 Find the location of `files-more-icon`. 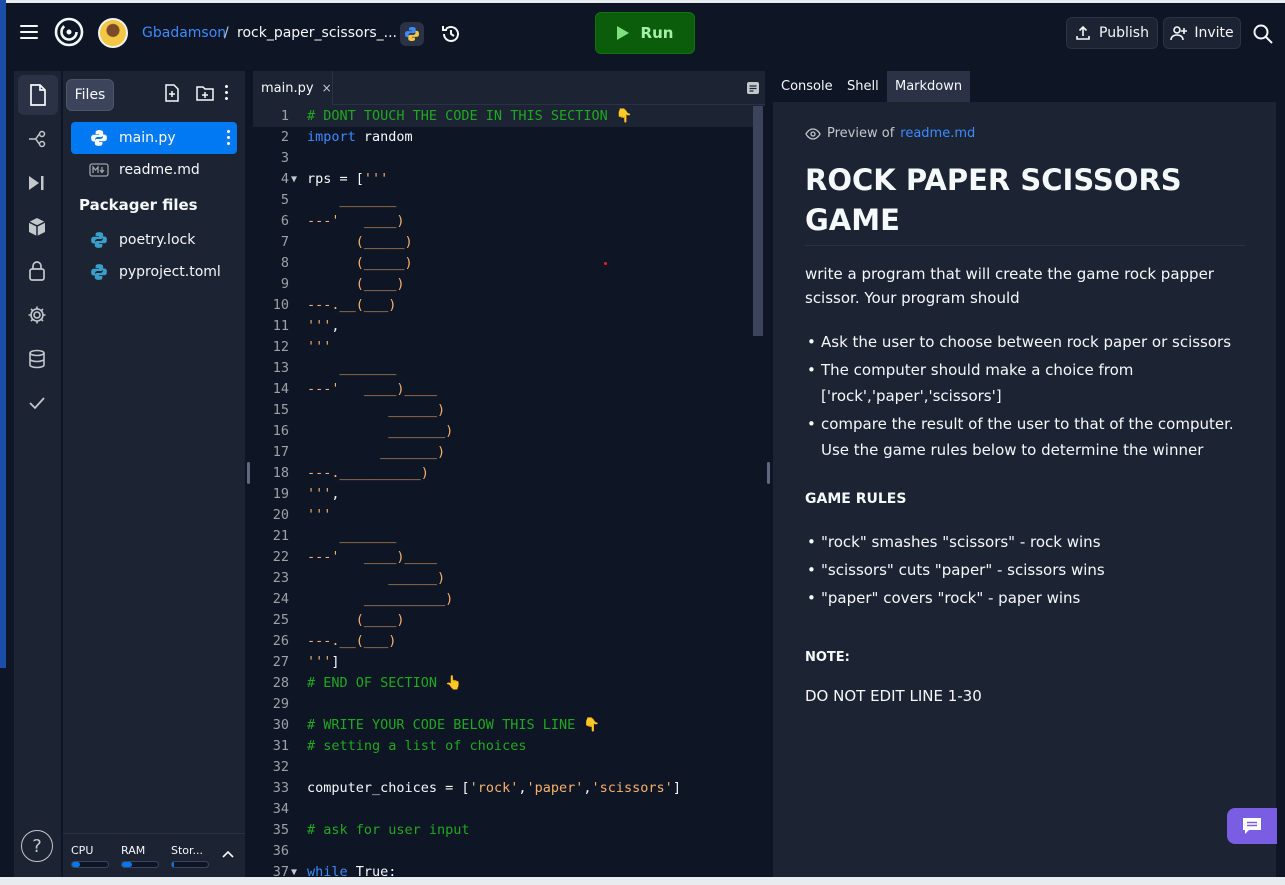

files-more-icon is located at coordinates (227, 92).